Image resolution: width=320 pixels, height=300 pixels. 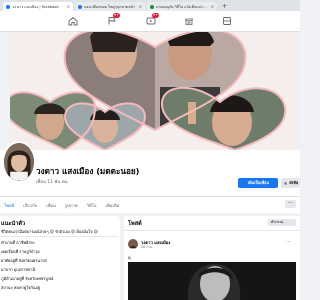 What do you see at coordinates (18, 269) in the screenshot?
I see `intro-from: มาจาก อุบลราชธานี` at bounding box center [18, 269].